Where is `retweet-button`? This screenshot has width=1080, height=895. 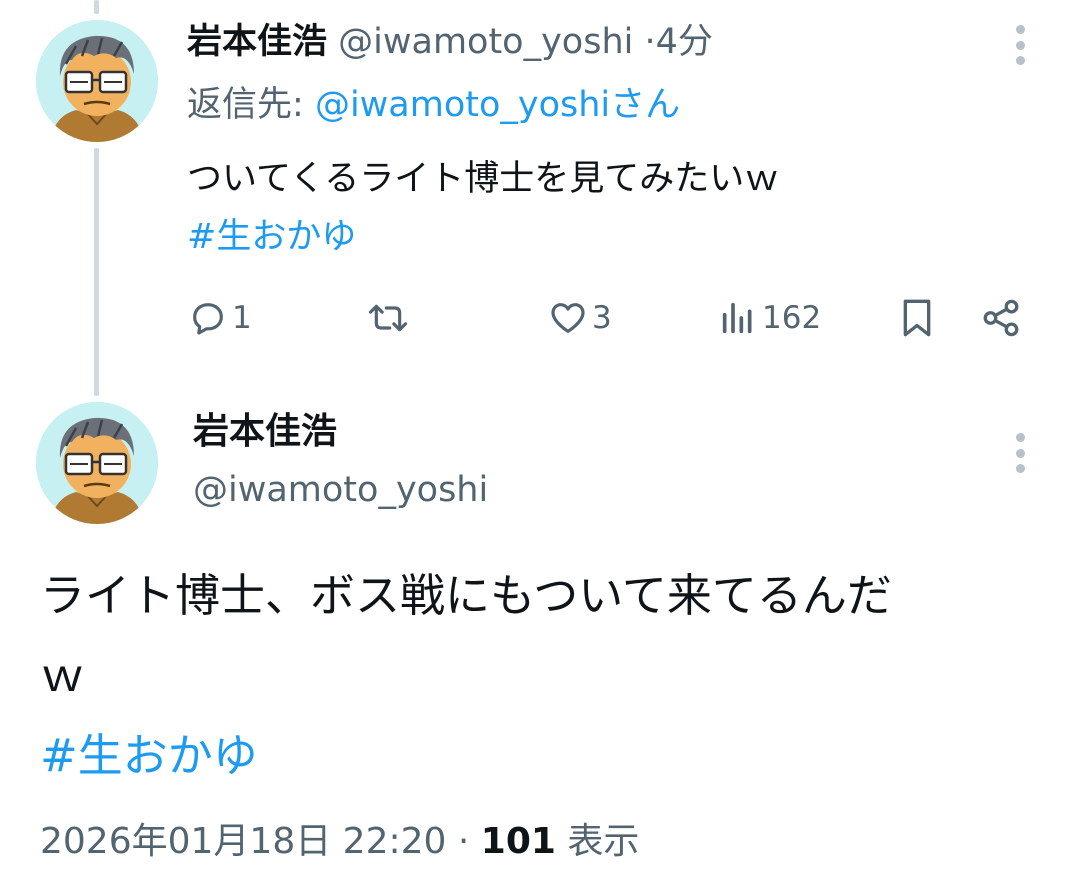
retweet-button is located at coordinates (390, 318).